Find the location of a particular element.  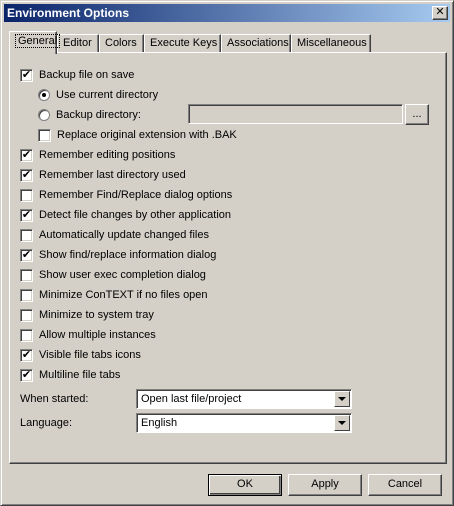

tab-label: Miscellaneous is located at coordinates (332, 43).